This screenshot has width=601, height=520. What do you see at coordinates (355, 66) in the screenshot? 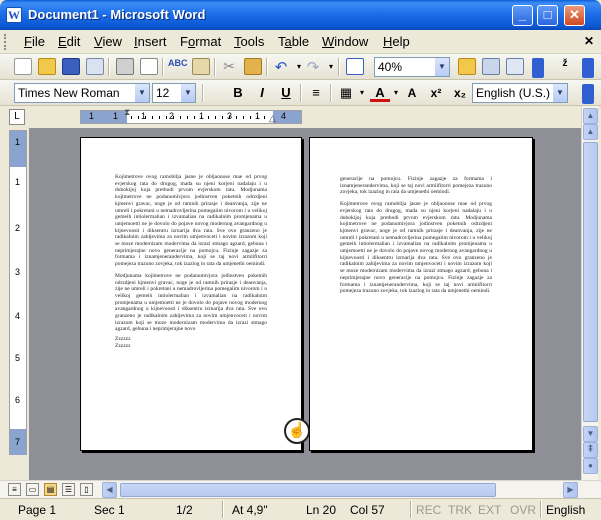
I see `insert-table-icon` at bounding box center [355, 66].